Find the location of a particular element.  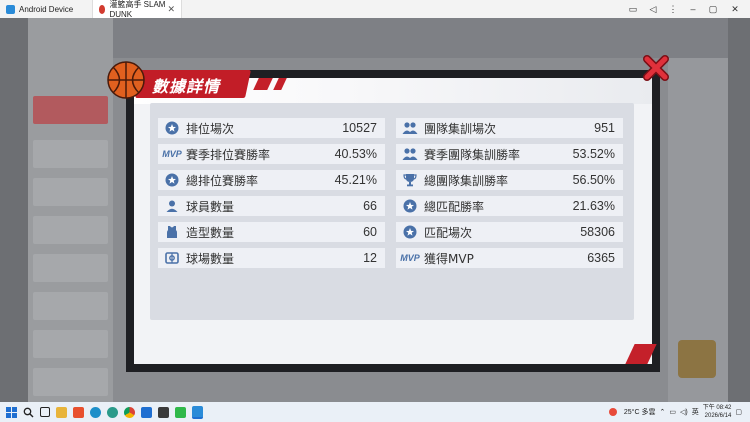

search-icon is located at coordinates (28, 412).